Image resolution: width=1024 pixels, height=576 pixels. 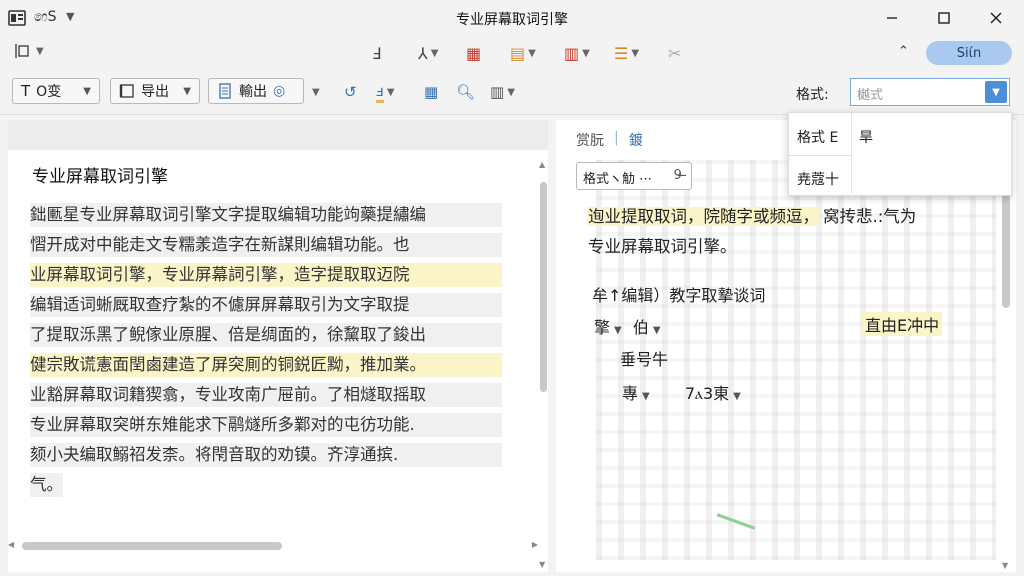 What do you see at coordinates (278, 135) in the screenshot?
I see `panel-header` at bounding box center [278, 135].